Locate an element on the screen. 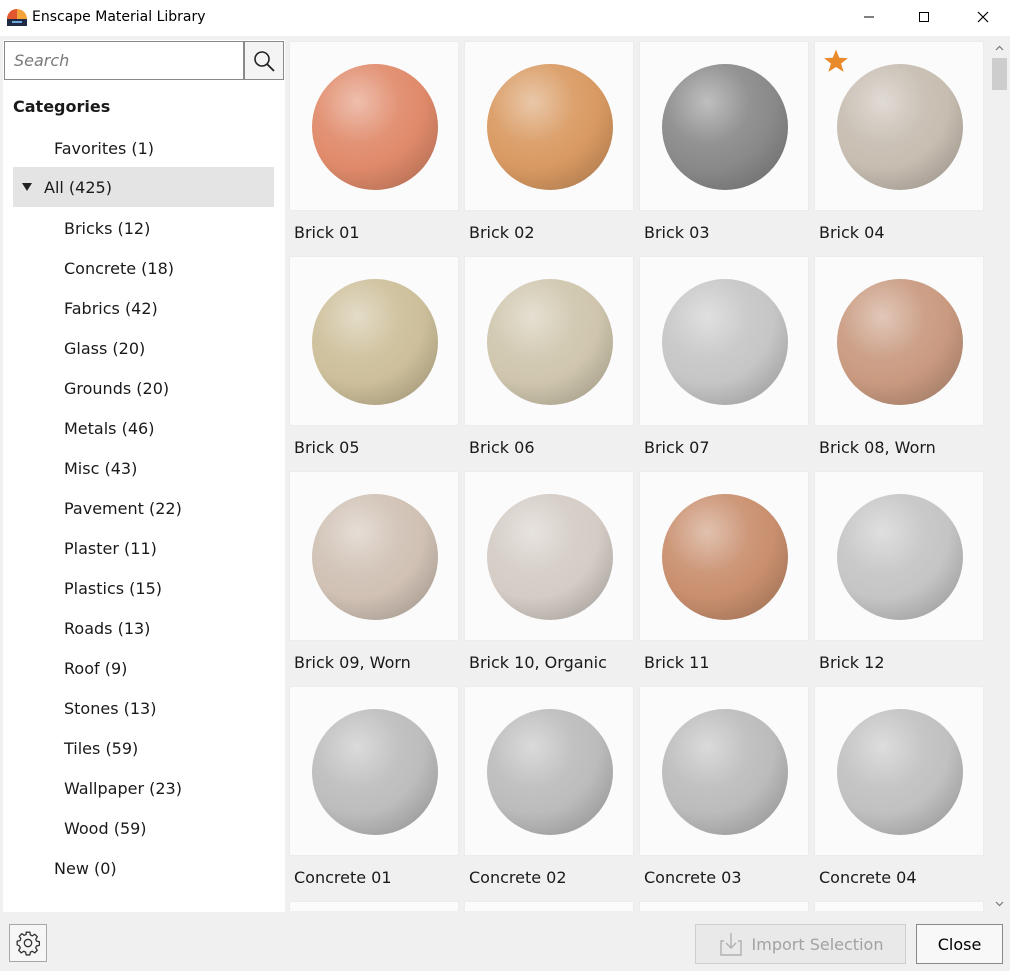  material-name: Brick 02 is located at coordinates (502, 232).